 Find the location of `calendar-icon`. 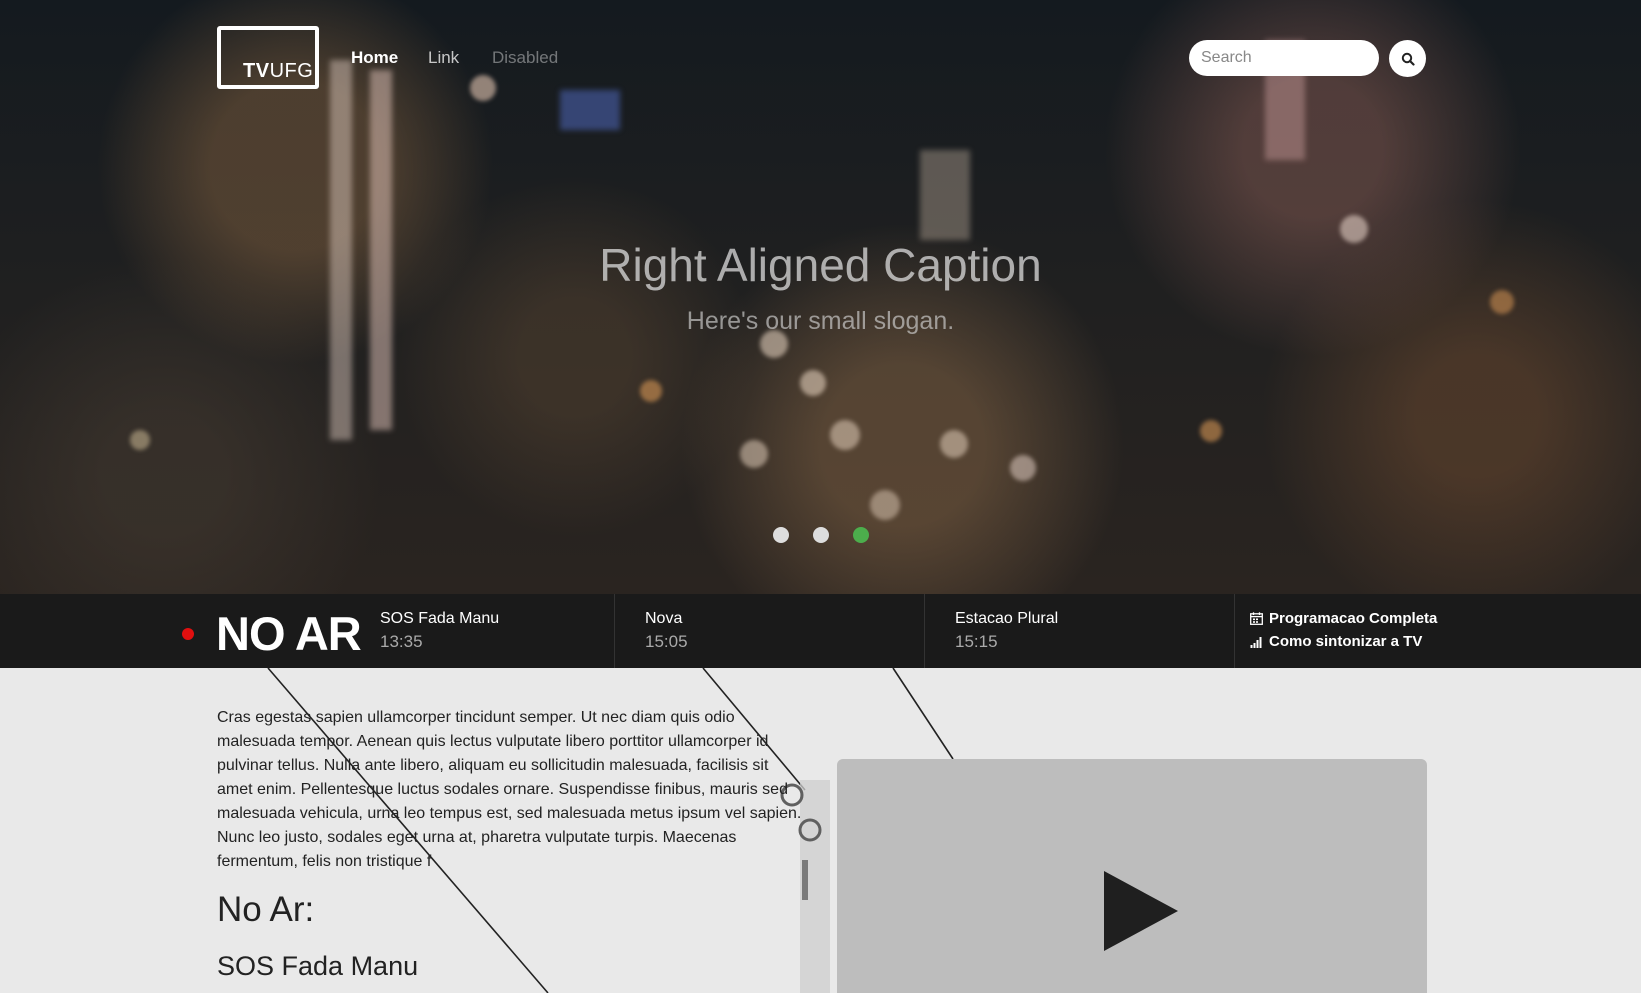

calendar-icon is located at coordinates (1256, 618).